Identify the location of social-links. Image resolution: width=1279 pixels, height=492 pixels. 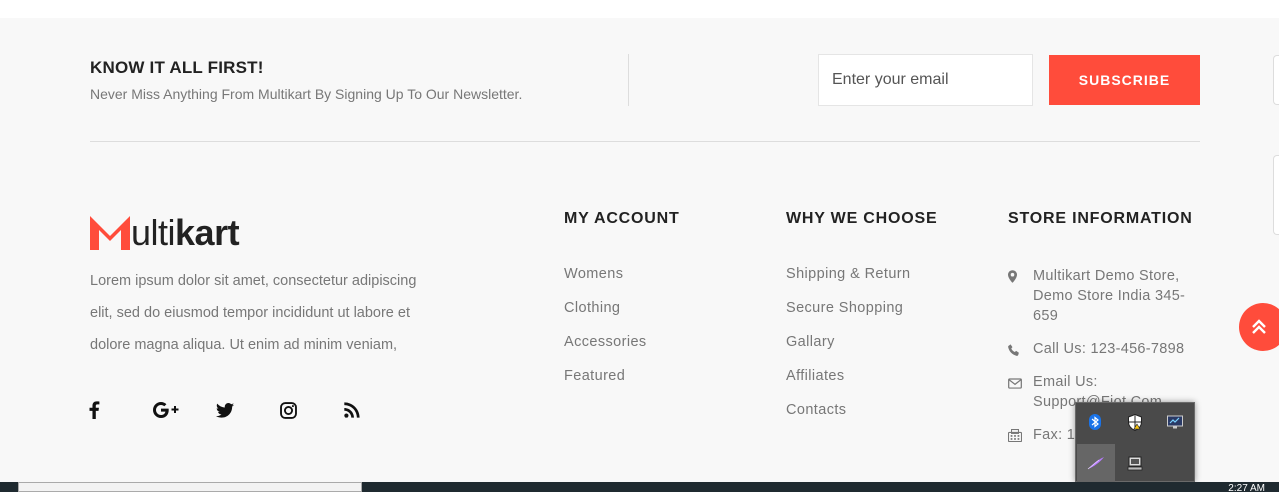
(248, 410).